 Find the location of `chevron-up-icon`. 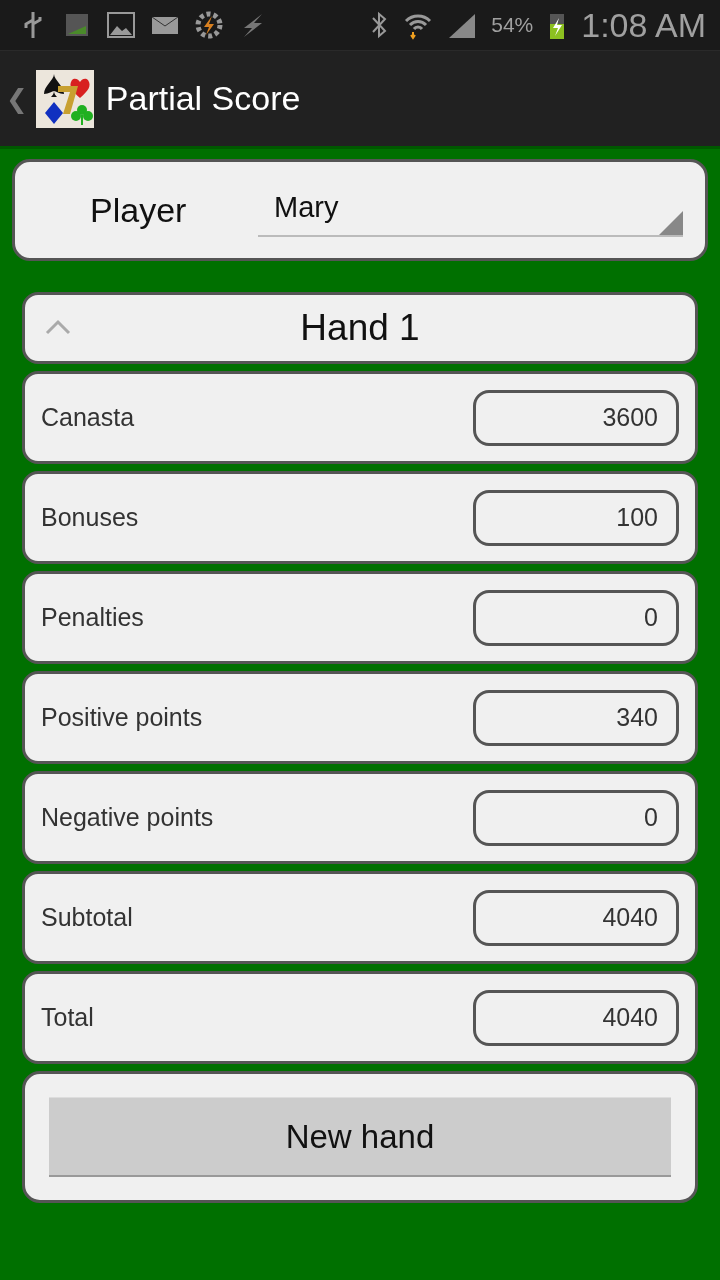

chevron-up-icon is located at coordinates (58, 327).